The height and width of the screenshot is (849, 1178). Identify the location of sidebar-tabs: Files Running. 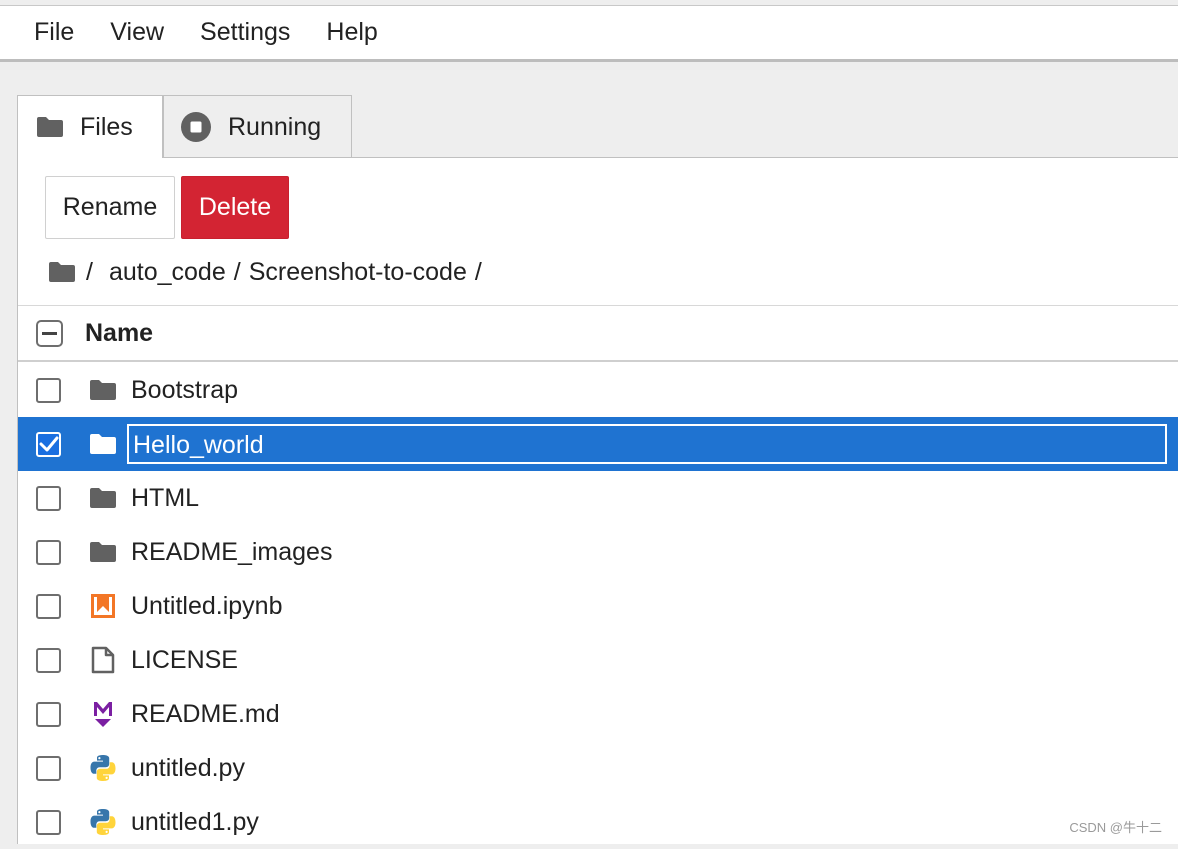
(184, 126).